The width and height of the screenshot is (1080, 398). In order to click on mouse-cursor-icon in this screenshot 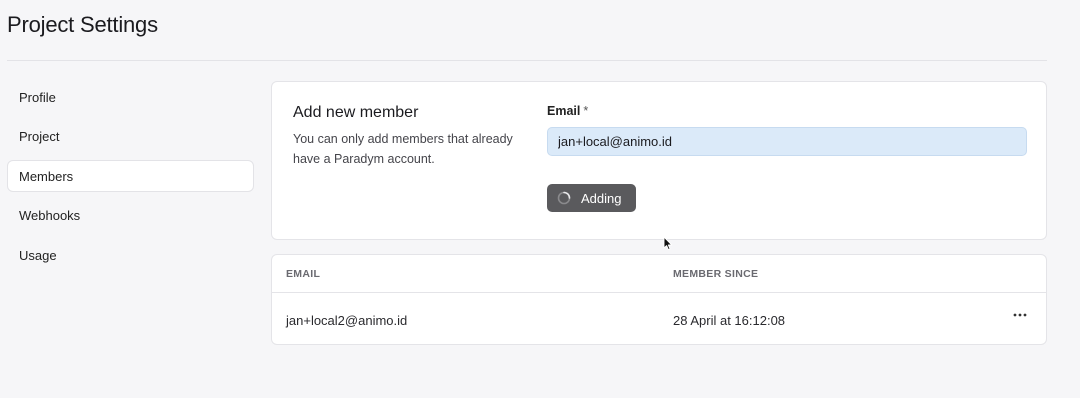, I will do `click(668, 246)`.